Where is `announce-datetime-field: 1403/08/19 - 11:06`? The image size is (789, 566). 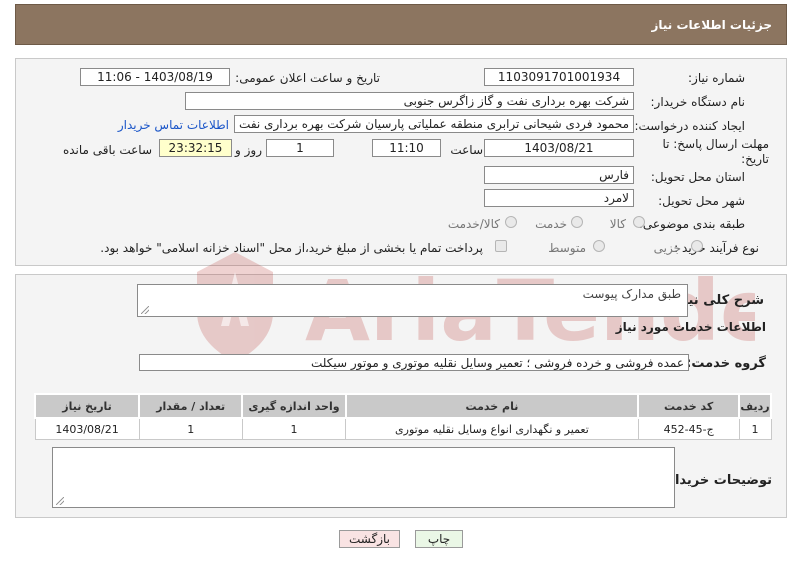
announce-datetime-field: 1403/08/19 - 11:06 is located at coordinates (155, 77).